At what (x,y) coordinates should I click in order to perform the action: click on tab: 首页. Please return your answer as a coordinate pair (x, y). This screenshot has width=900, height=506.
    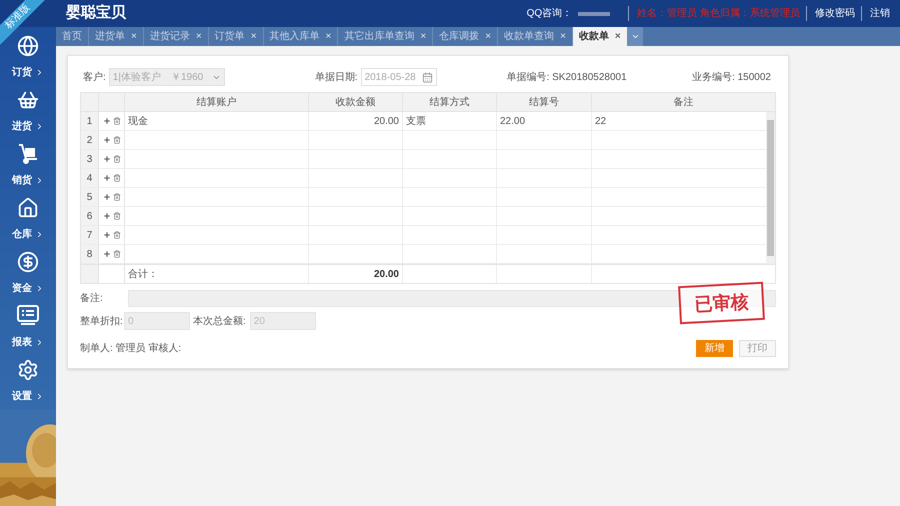
    Looking at the image, I should click on (72, 36).